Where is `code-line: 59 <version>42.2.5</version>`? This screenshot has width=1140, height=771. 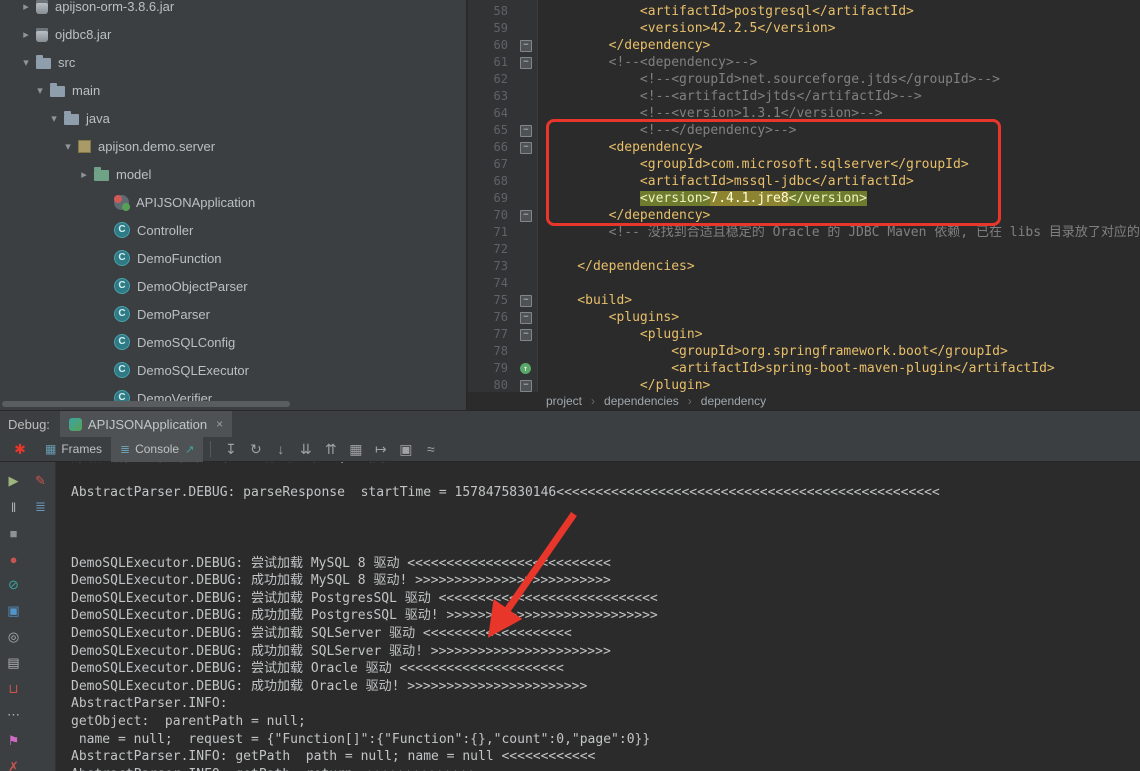 code-line: 59 <version>42.2.5</version> is located at coordinates (804, 28).